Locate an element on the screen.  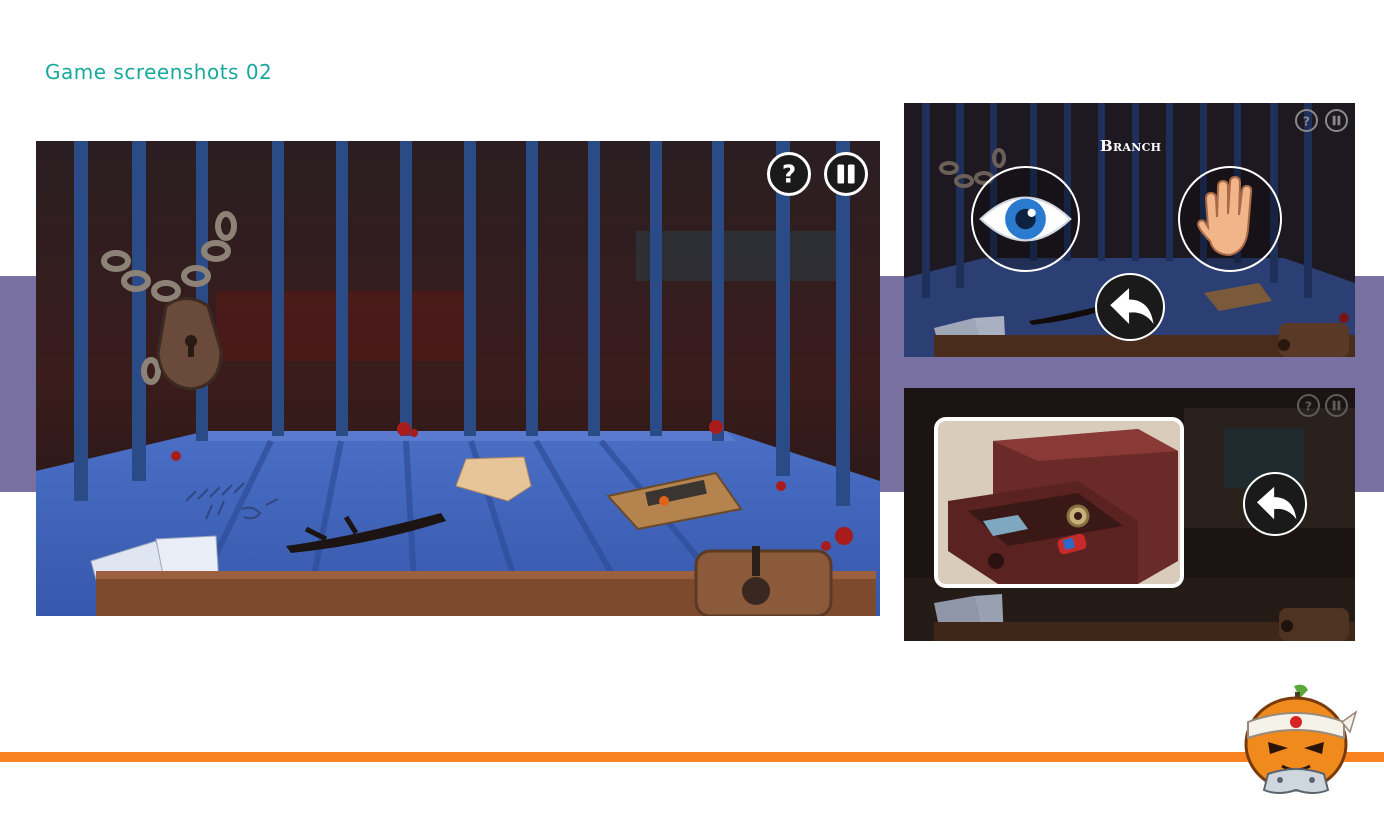
eye-icon is located at coordinates (1025, 219).